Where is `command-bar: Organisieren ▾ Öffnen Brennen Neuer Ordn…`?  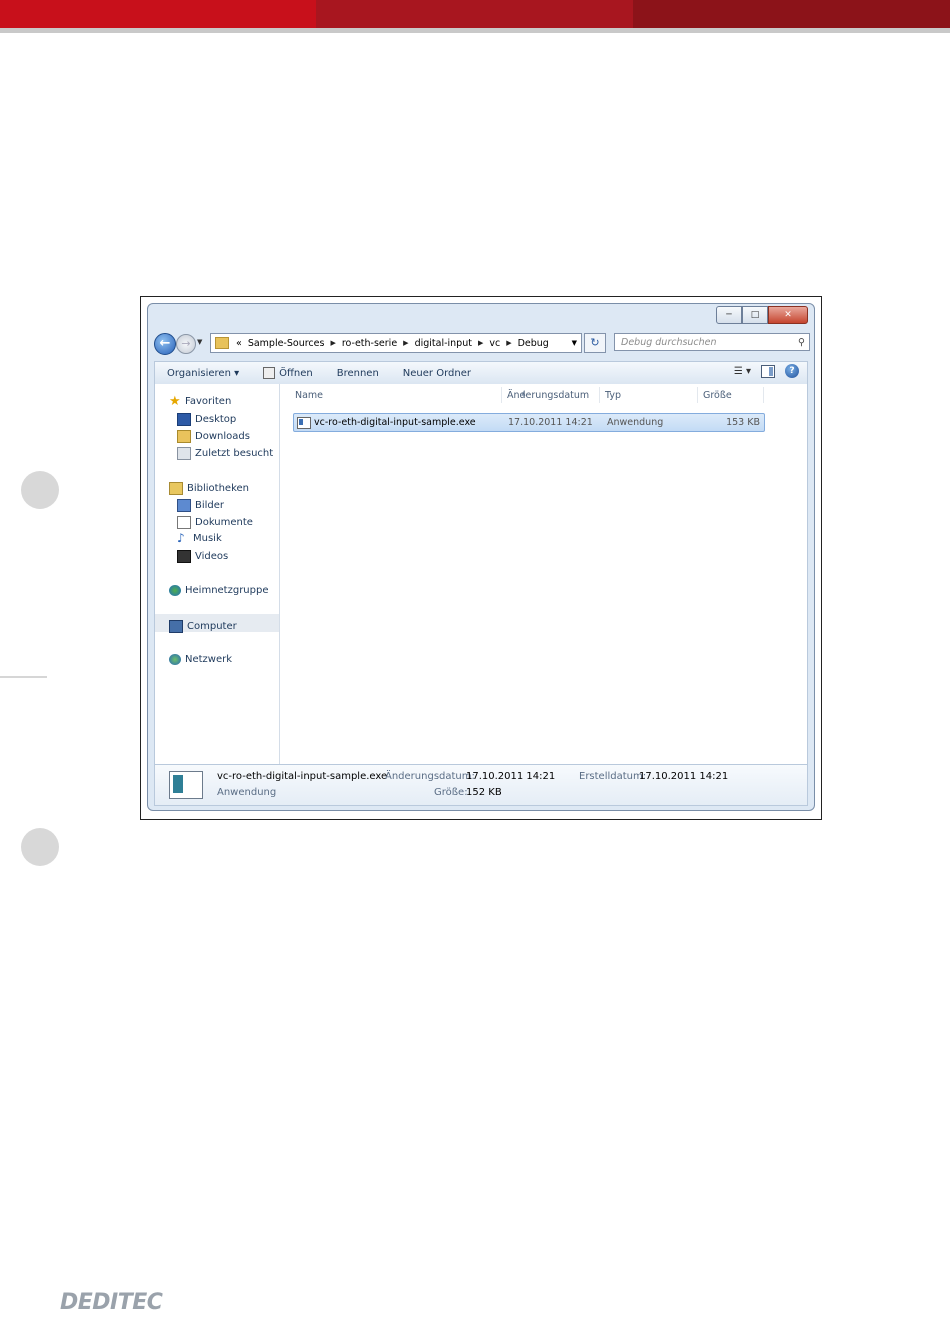
command-bar: Organisieren ▾ Öffnen Brennen Neuer Ordn… is located at coordinates (481, 373).